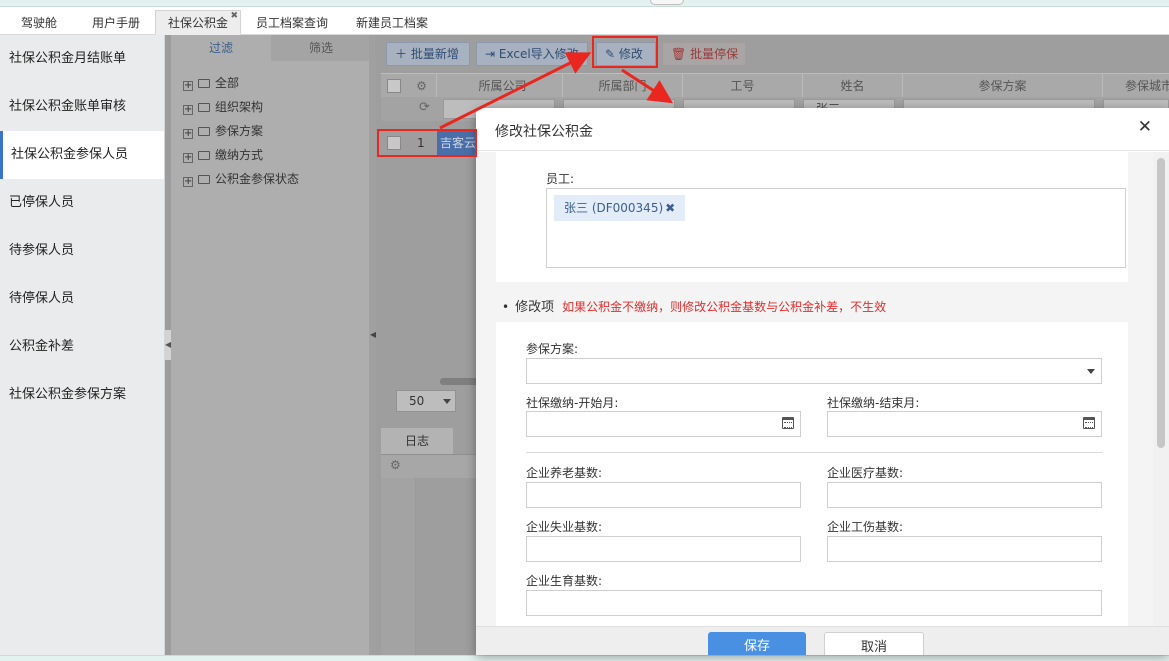 Image resolution: width=1169 pixels, height=661 pixels. What do you see at coordinates (417, 441) in the screenshot?
I see `tab-log: 日志` at bounding box center [417, 441].